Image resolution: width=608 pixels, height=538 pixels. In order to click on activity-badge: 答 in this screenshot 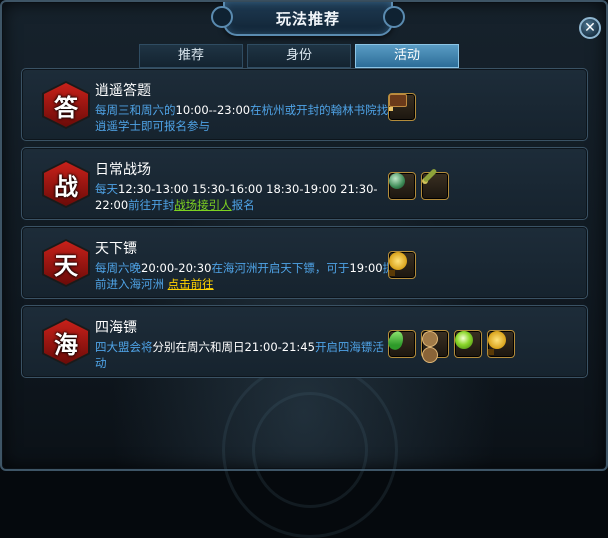, I will do `click(66, 105)`.